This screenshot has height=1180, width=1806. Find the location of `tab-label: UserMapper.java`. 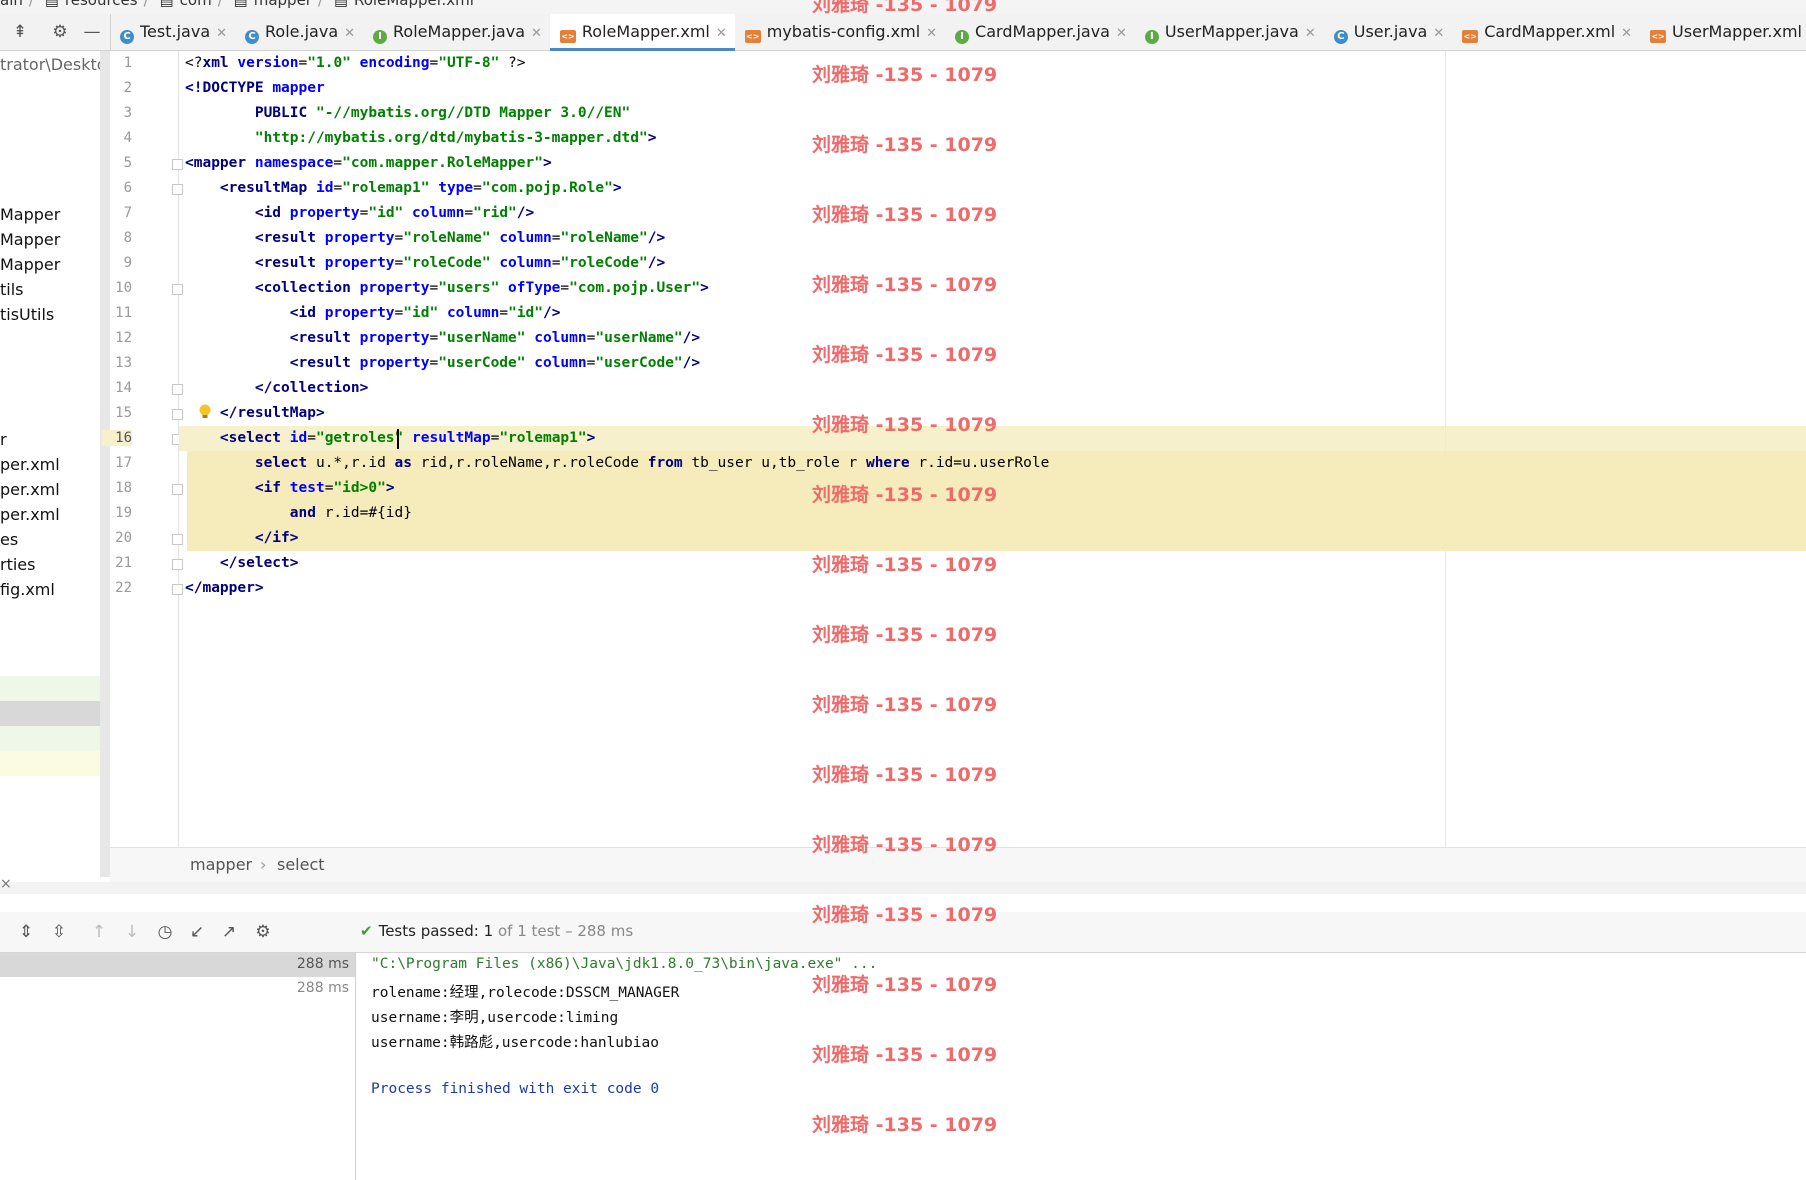

tab-label: UserMapper.java is located at coordinates (1231, 31).